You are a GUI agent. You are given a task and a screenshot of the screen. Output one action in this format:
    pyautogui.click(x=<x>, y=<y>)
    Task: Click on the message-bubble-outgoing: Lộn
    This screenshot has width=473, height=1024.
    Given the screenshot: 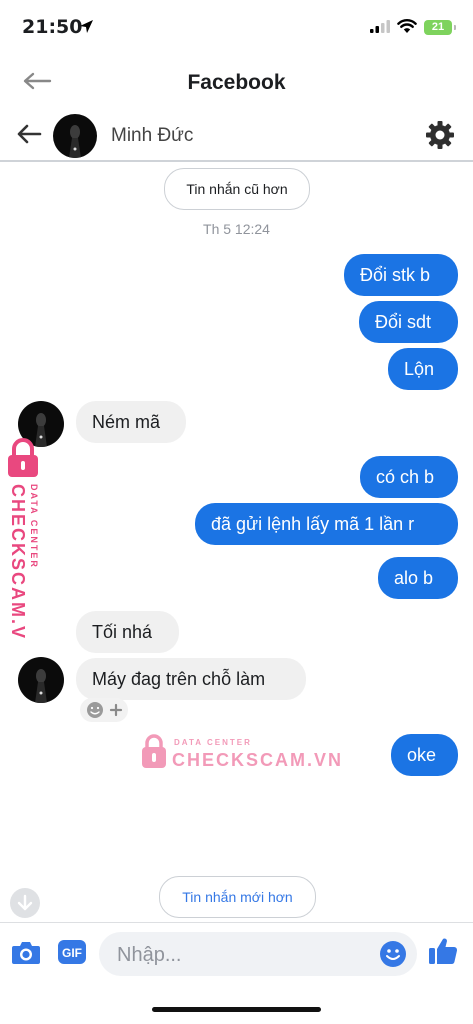 What is the action you would take?
    pyautogui.click(x=423, y=369)
    